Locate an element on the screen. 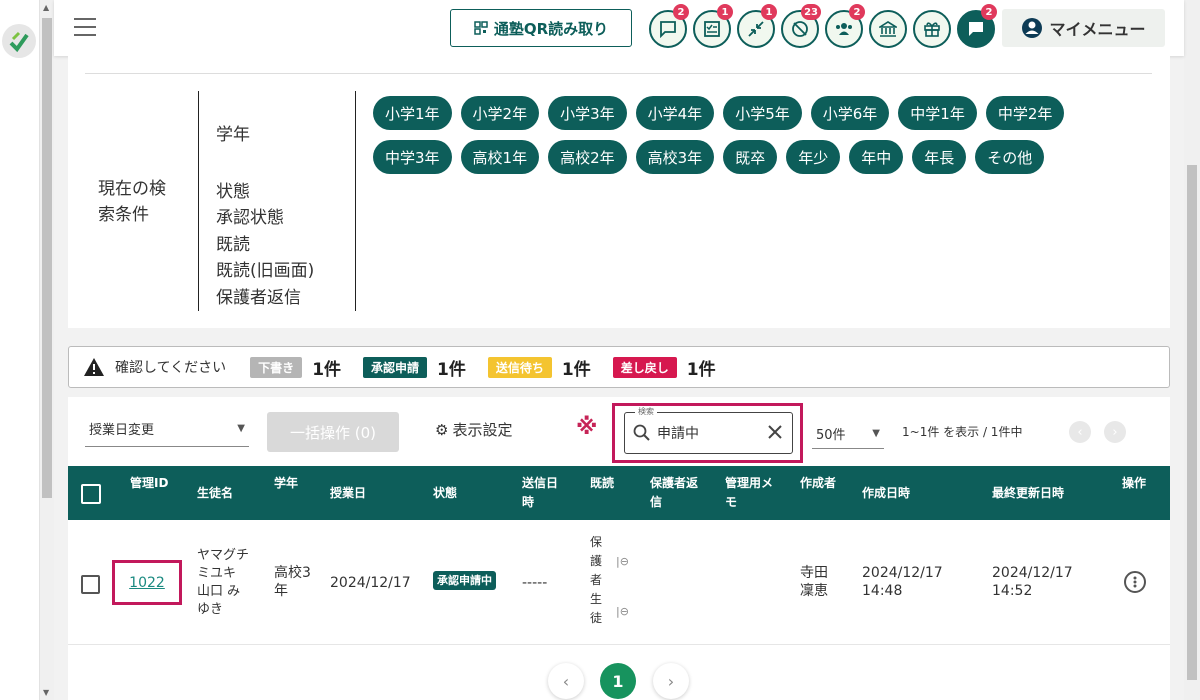 Image resolution: width=1200 pixels, height=700 pixels. left-rail is located at coordinates (20, 350).